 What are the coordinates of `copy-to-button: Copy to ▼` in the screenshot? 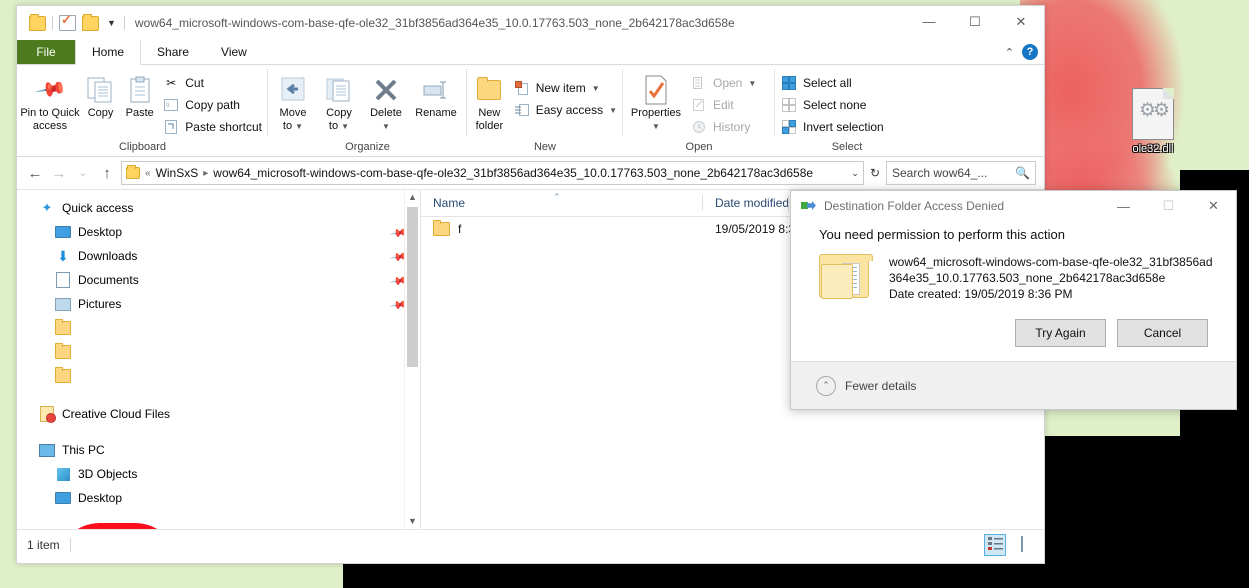 It's located at (339, 103).